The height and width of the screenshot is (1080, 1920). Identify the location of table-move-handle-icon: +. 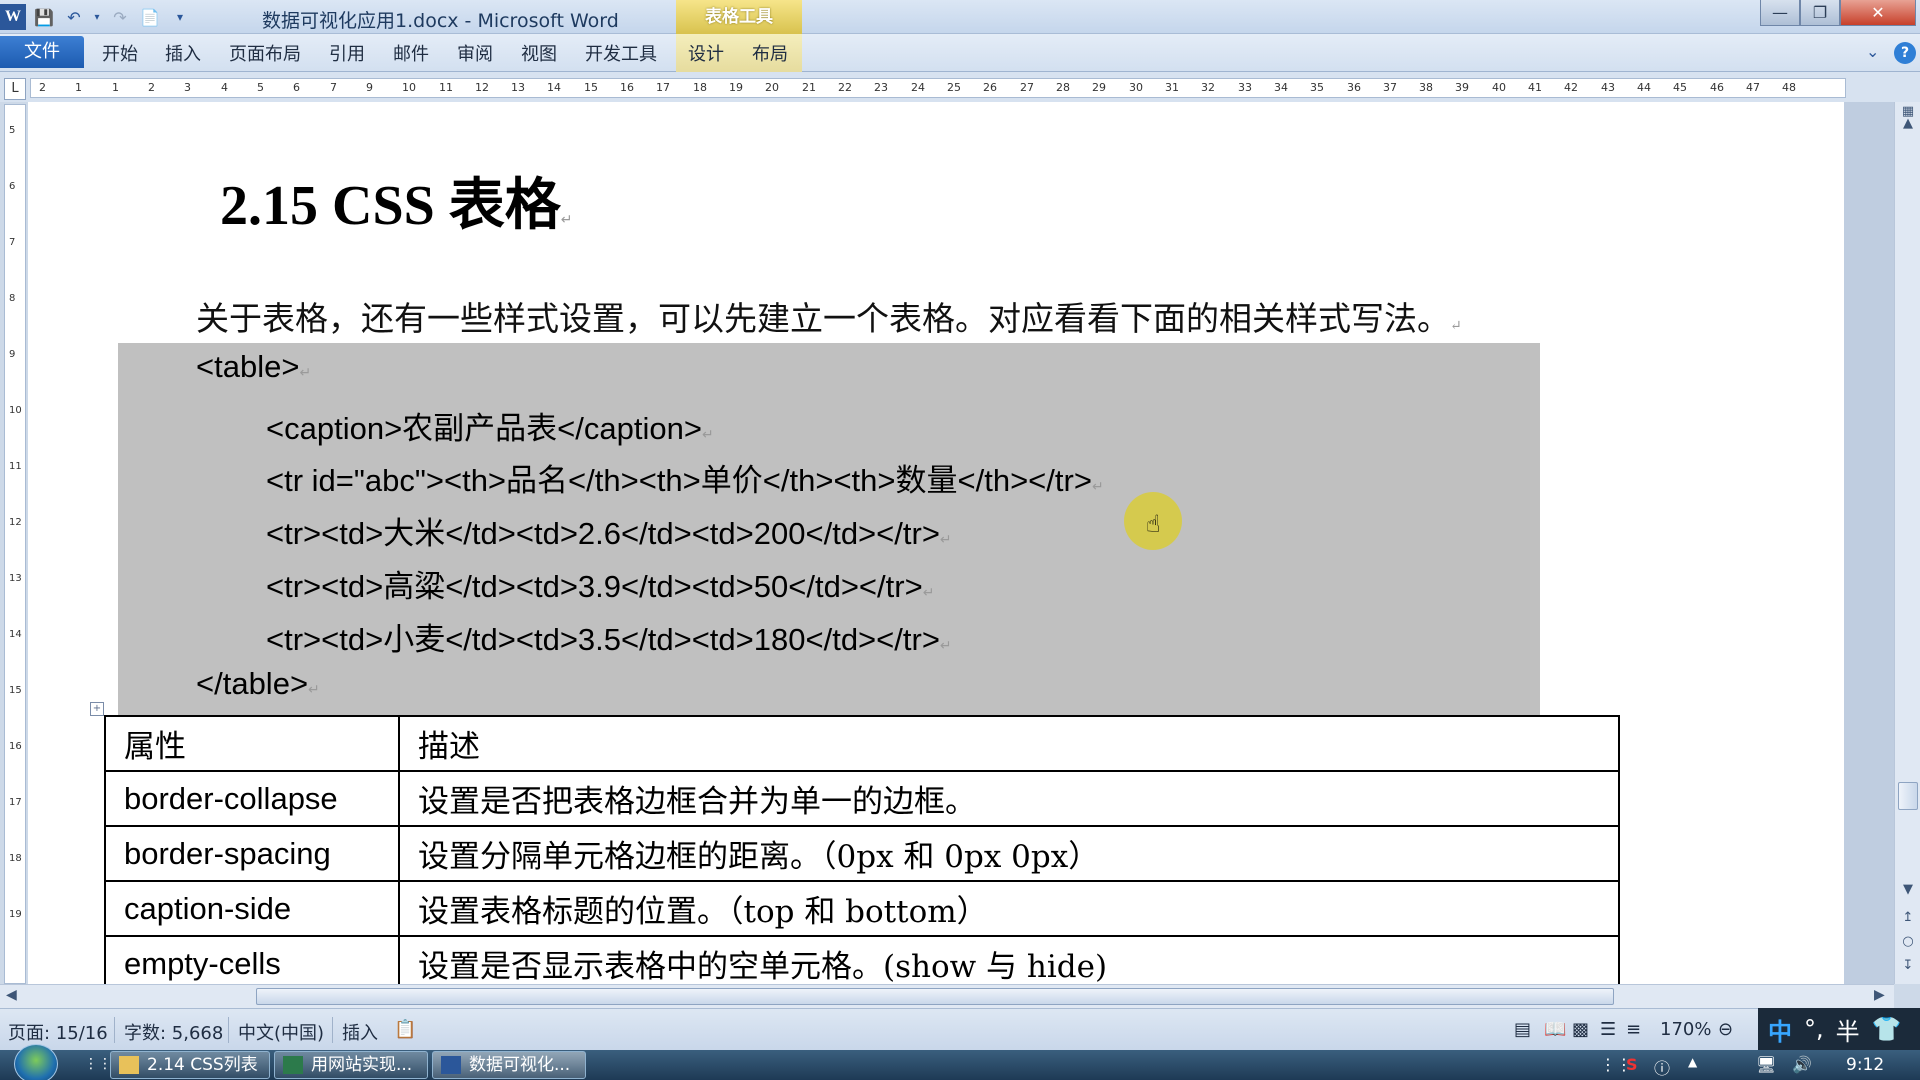
(97, 709).